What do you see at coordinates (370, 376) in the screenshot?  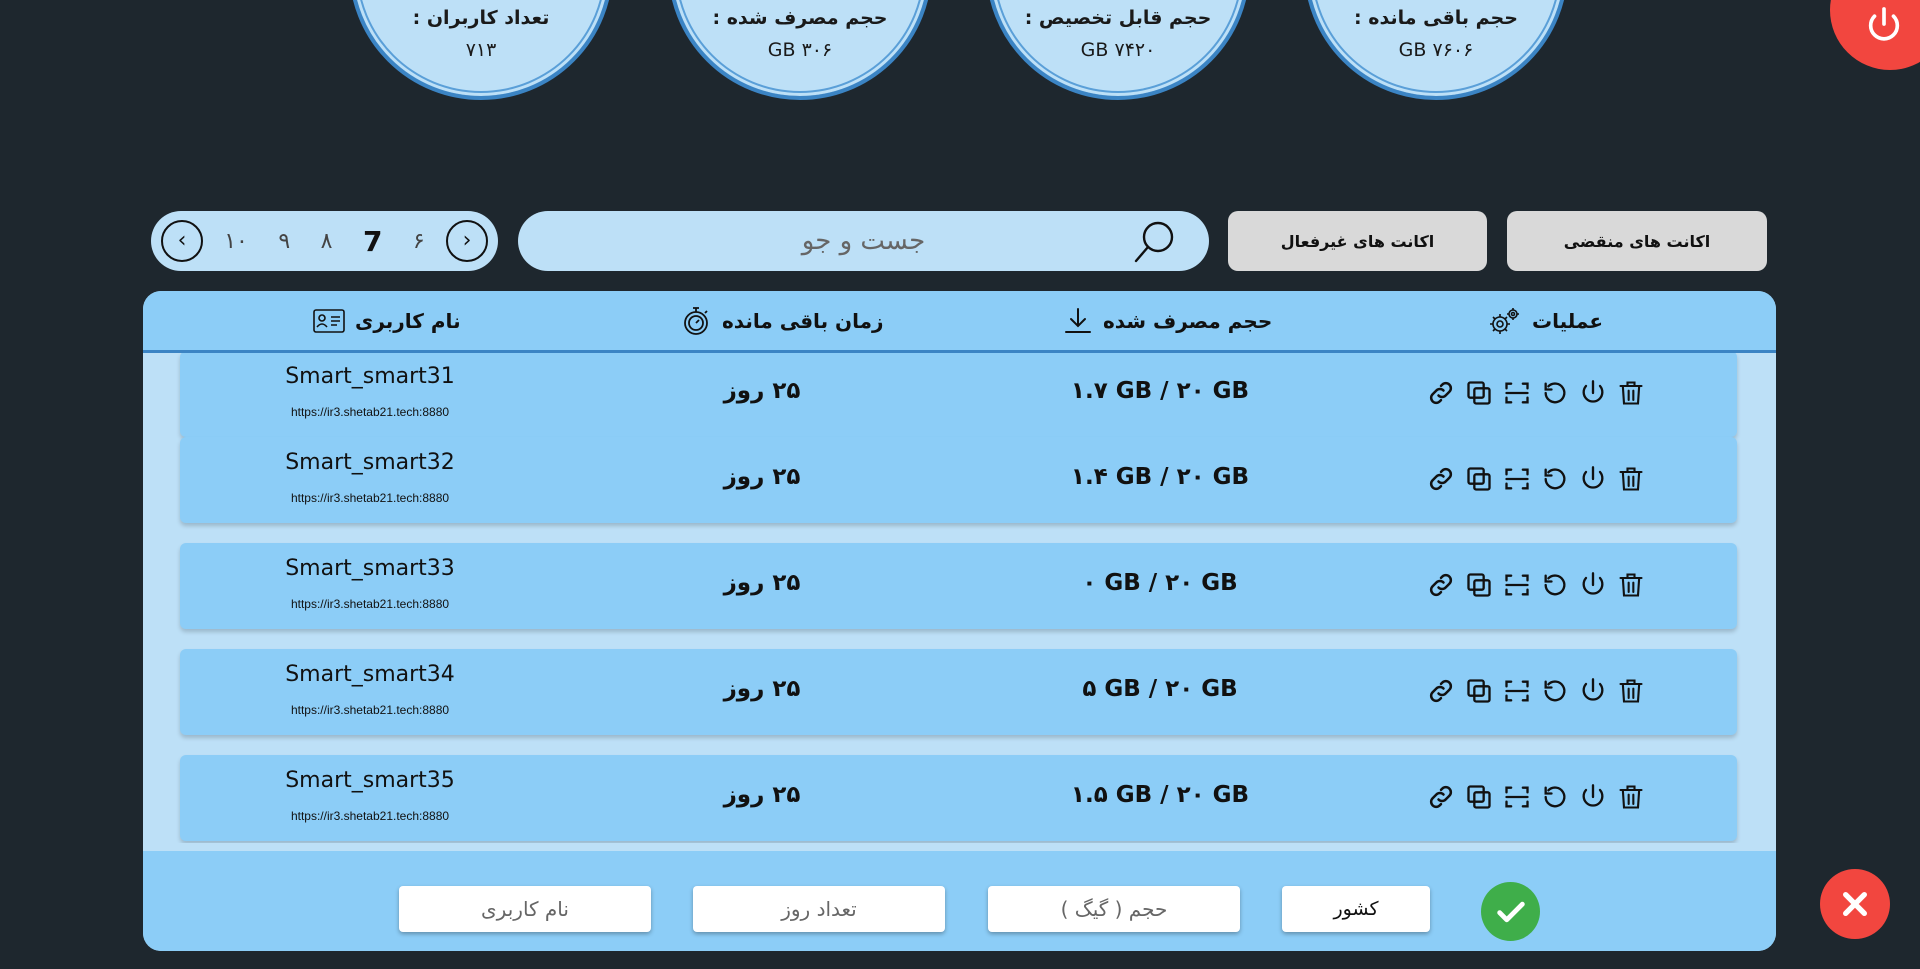 I see `row-username: Smart_smart31` at bounding box center [370, 376].